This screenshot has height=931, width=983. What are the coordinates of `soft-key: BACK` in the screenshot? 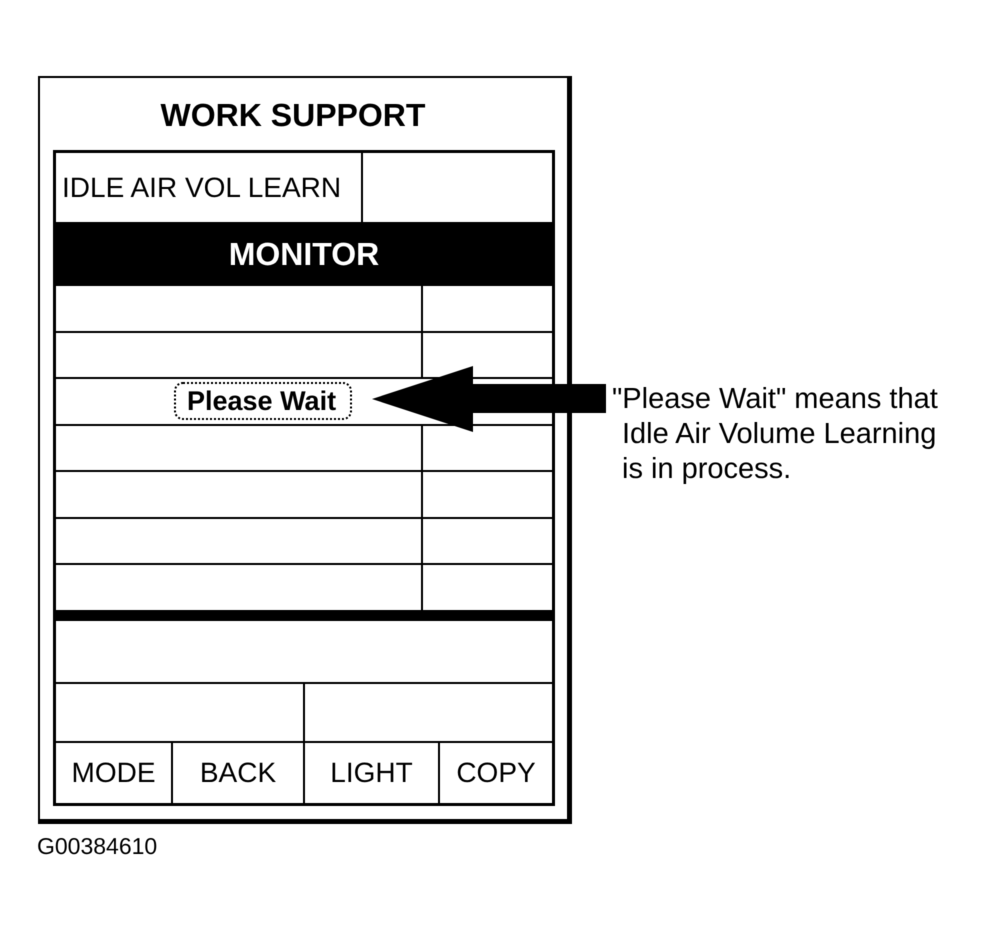 It's located at (238, 772).